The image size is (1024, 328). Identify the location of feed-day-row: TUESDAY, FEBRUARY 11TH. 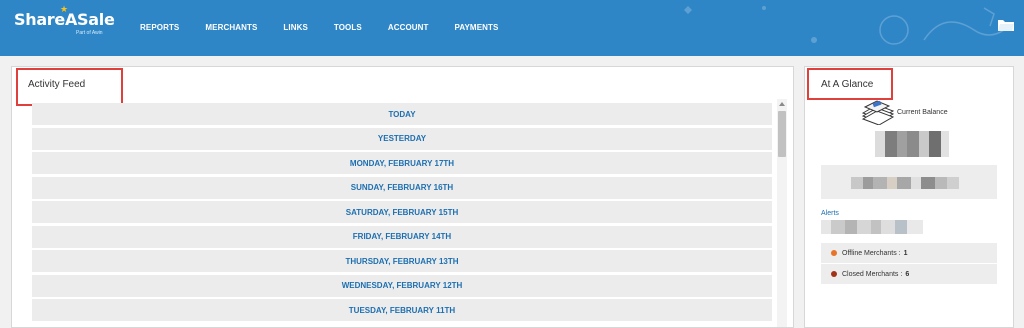
(402, 310).